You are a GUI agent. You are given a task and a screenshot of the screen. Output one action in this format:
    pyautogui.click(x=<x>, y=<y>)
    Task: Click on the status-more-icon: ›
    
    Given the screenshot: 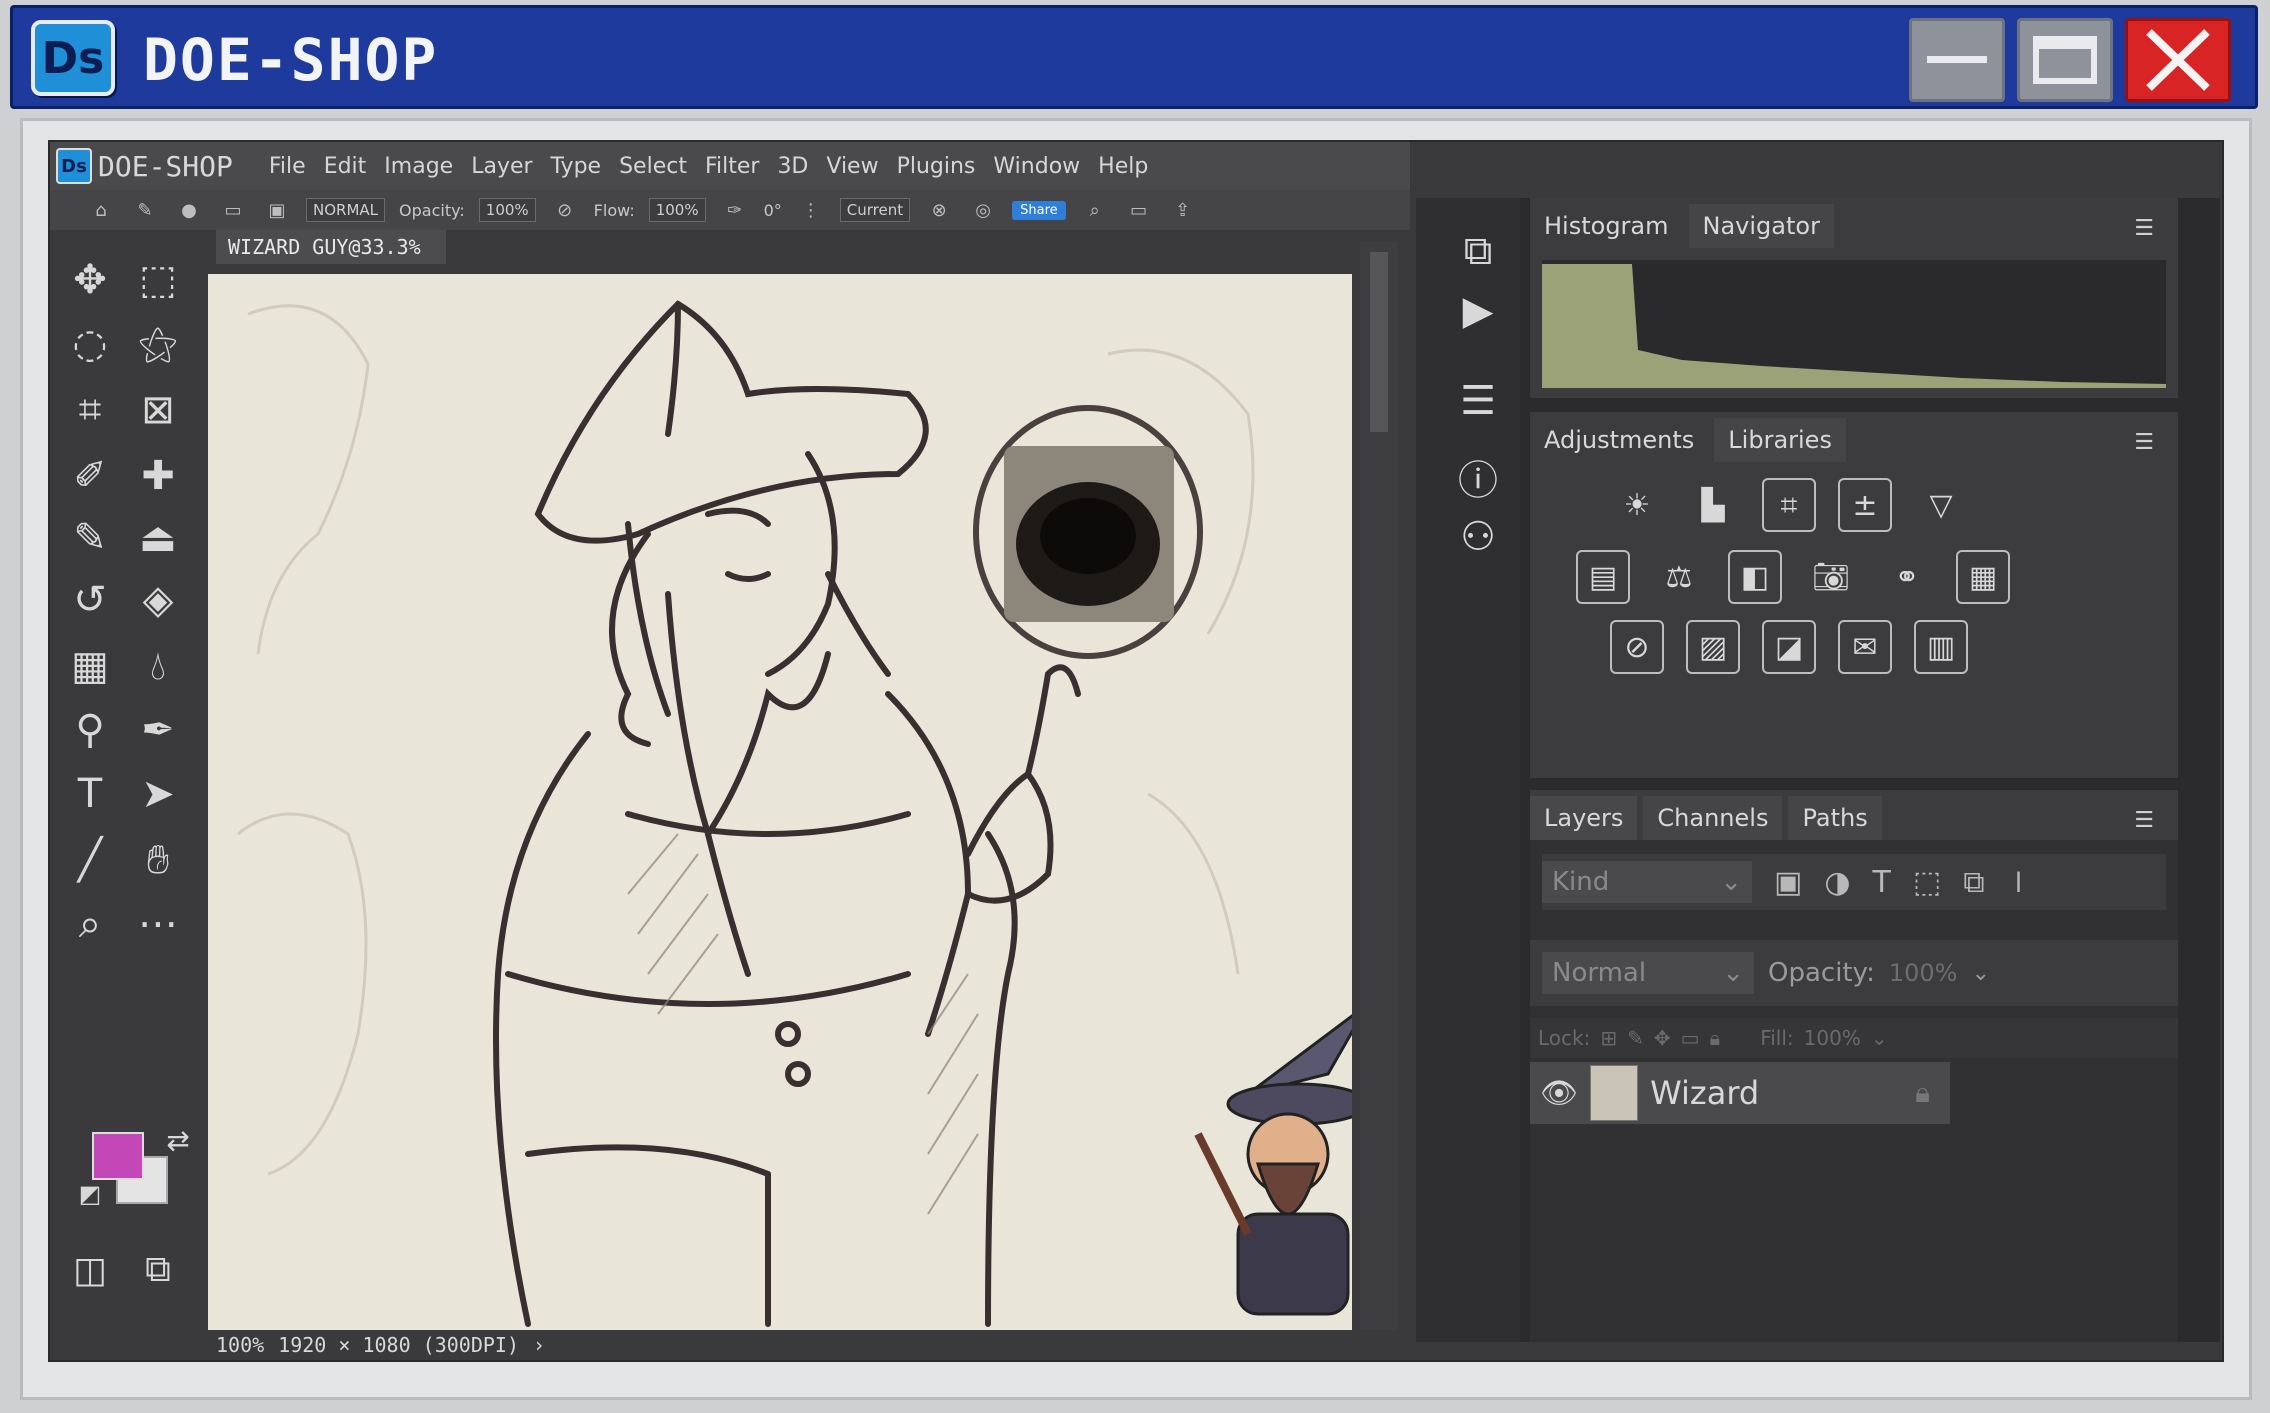 What is the action you would take?
    pyautogui.click(x=539, y=1345)
    